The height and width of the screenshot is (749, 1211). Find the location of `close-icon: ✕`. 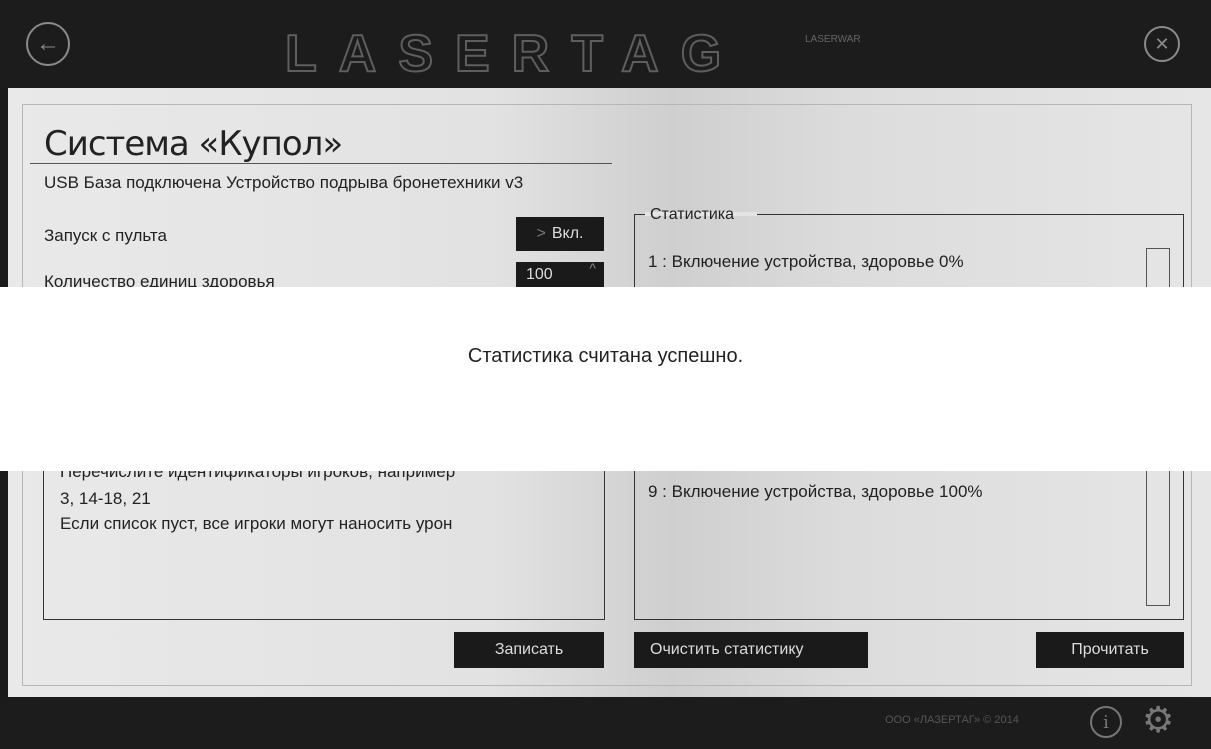

close-icon: ✕ is located at coordinates (1162, 43).